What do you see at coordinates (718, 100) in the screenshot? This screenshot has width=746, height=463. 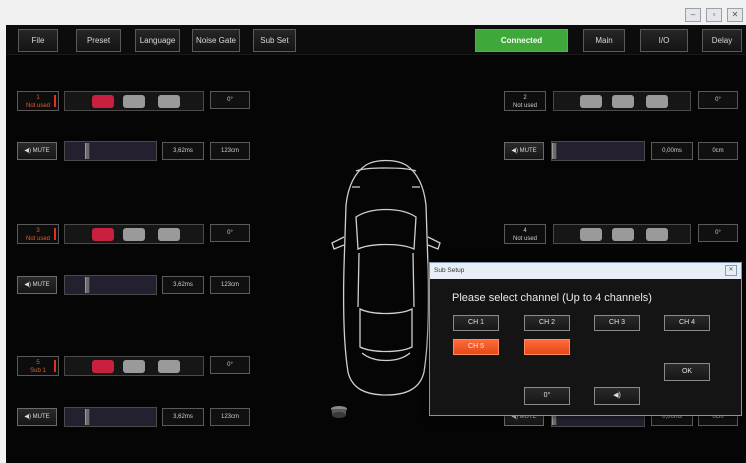 I see `channel-2-phase: 0°` at bounding box center [718, 100].